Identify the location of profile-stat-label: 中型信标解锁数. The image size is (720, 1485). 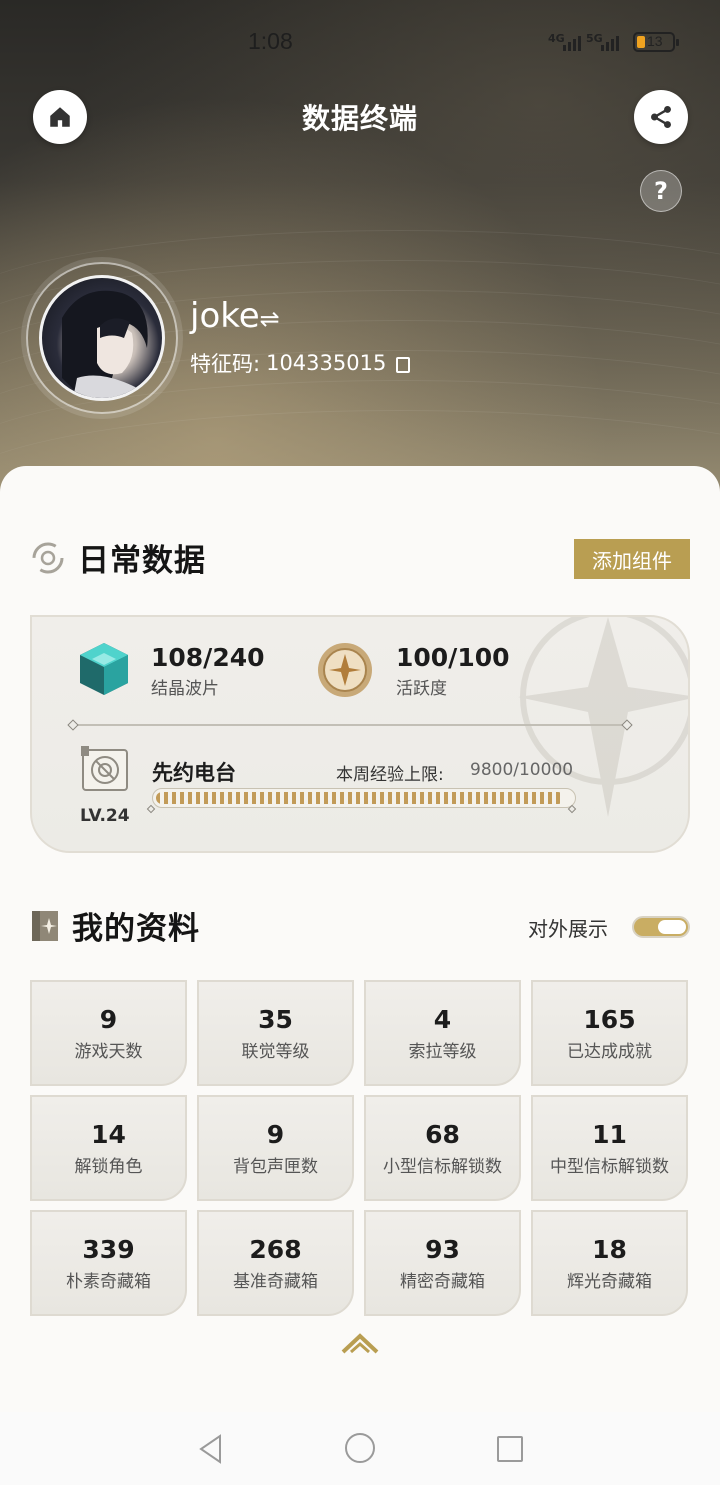
(609, 1166).